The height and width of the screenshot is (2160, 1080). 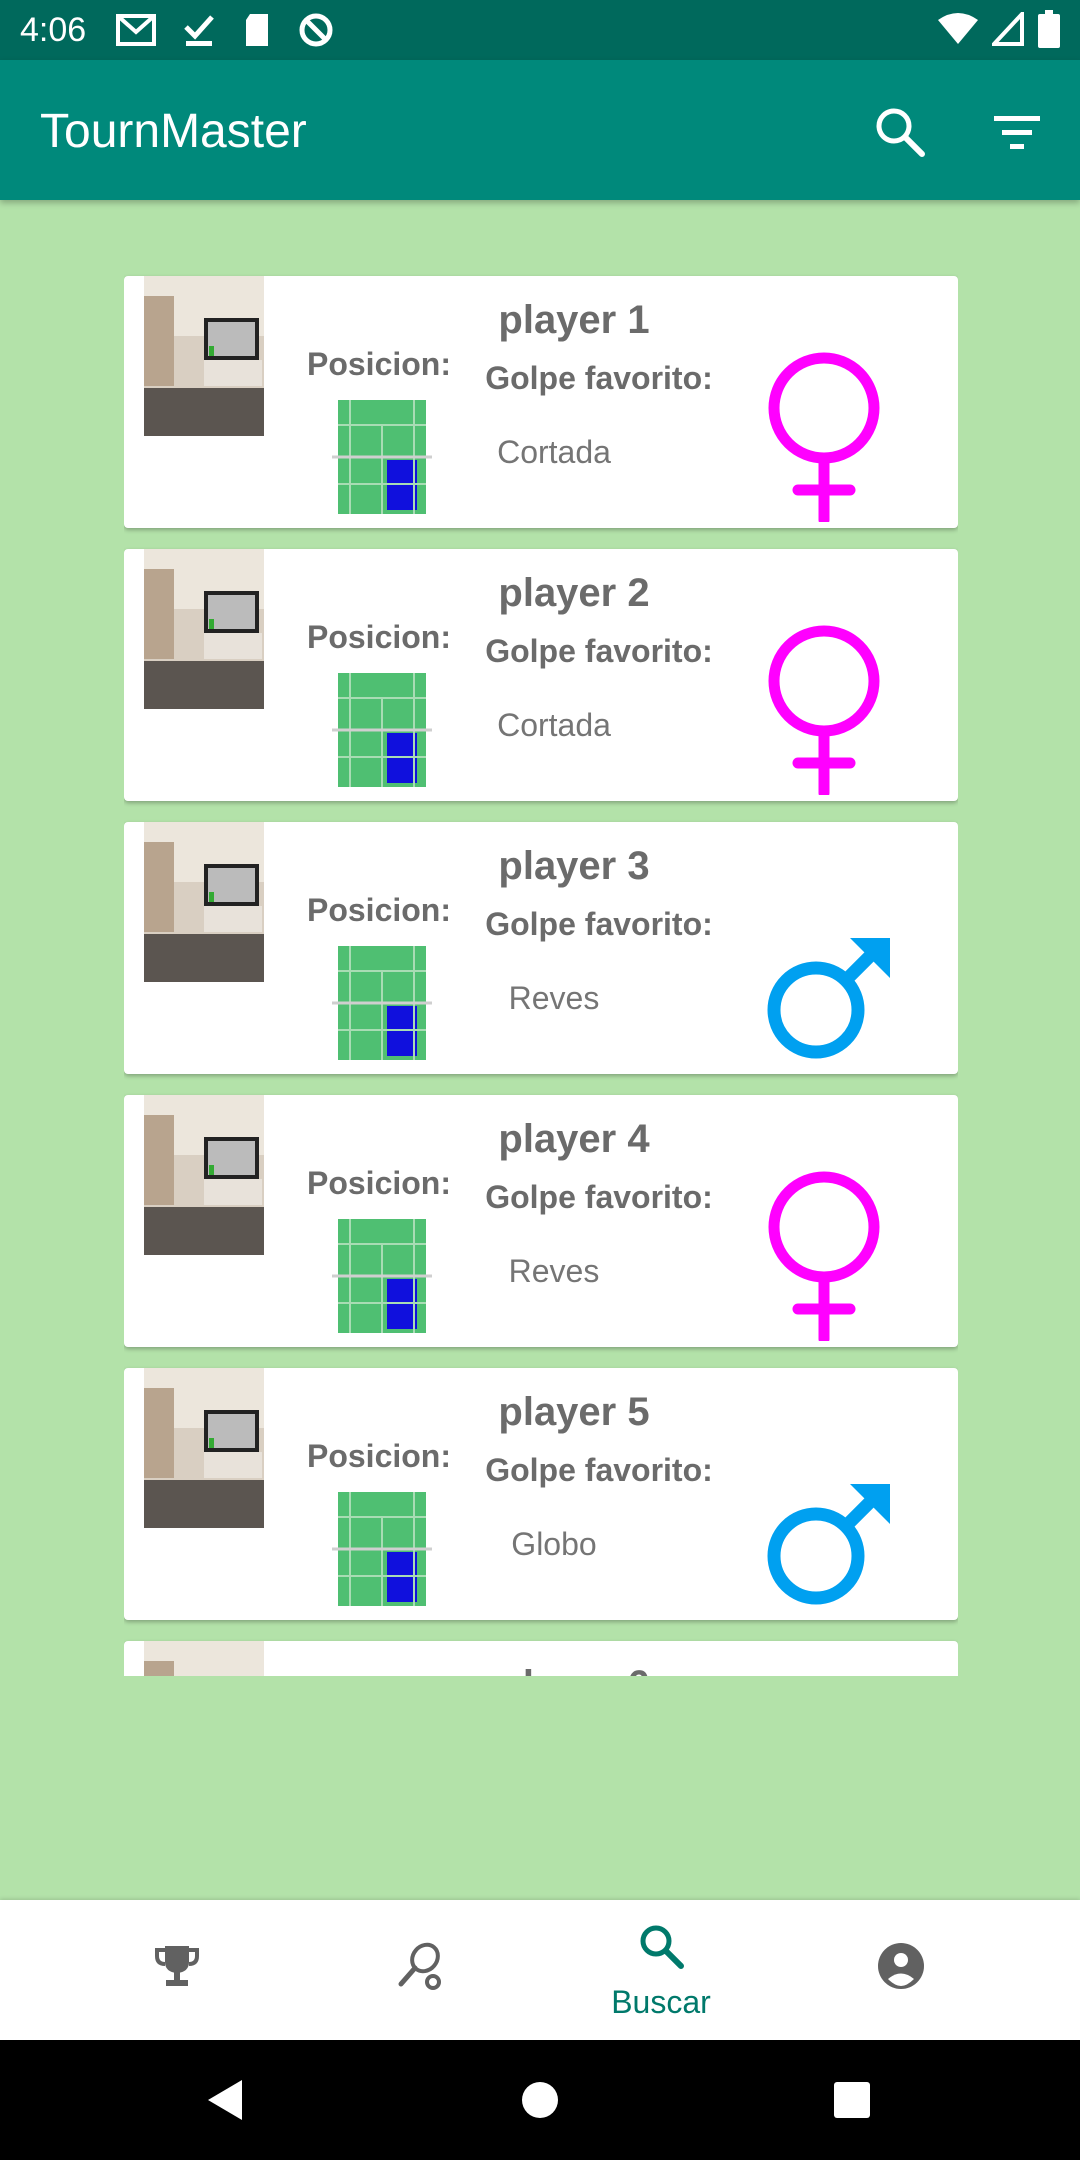 What do you see at coordinates (541, 1494) in the screenshot?
I see `player-card: player 5 Posicion: Golpe favorito: Globo` at bounding box center [541, 1494].